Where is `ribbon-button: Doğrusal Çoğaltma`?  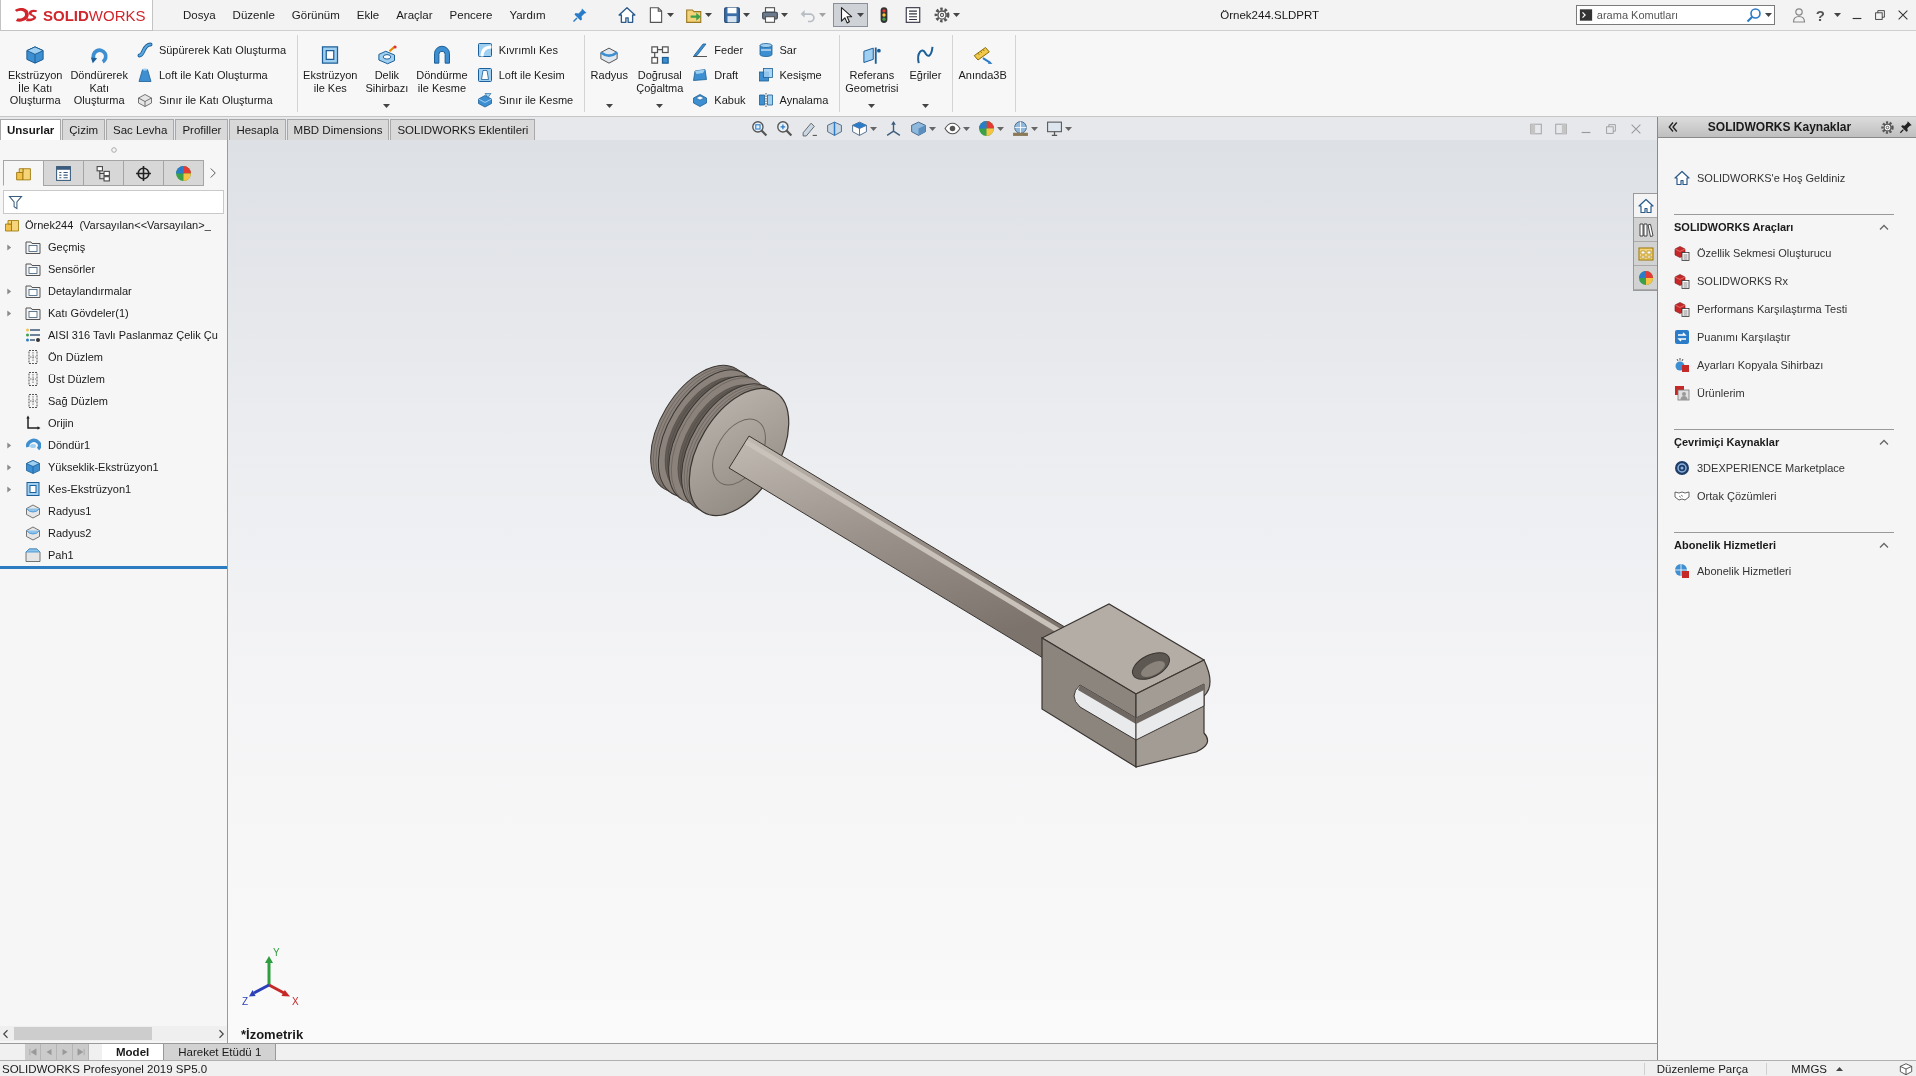
ribbon-button: Doğrusal Çoğaltma is located at coordinates (660, 73).